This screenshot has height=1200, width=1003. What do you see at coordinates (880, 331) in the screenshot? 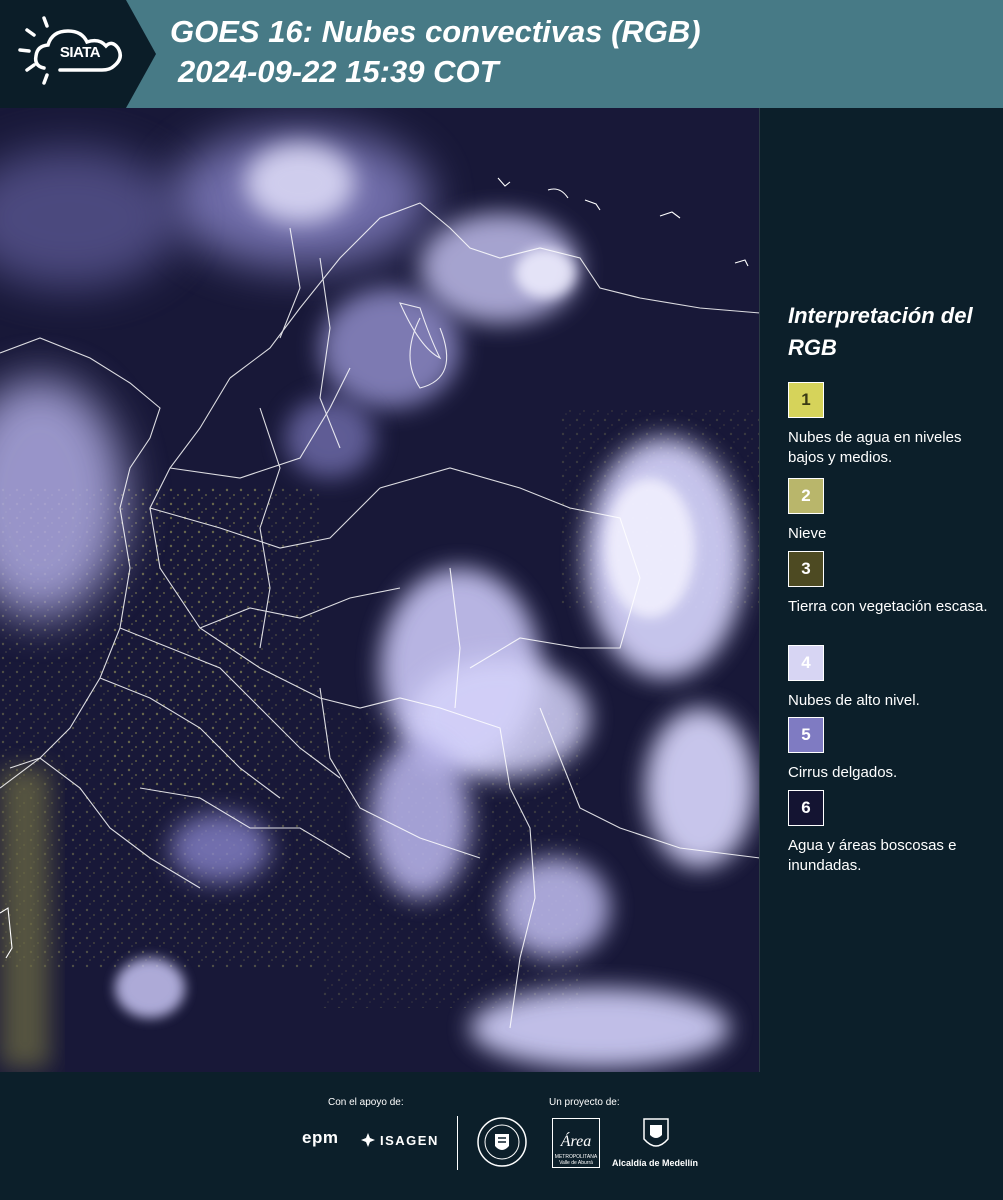
I see `legend-title: Interpretación del RGB` at bounding box center [880, 331].